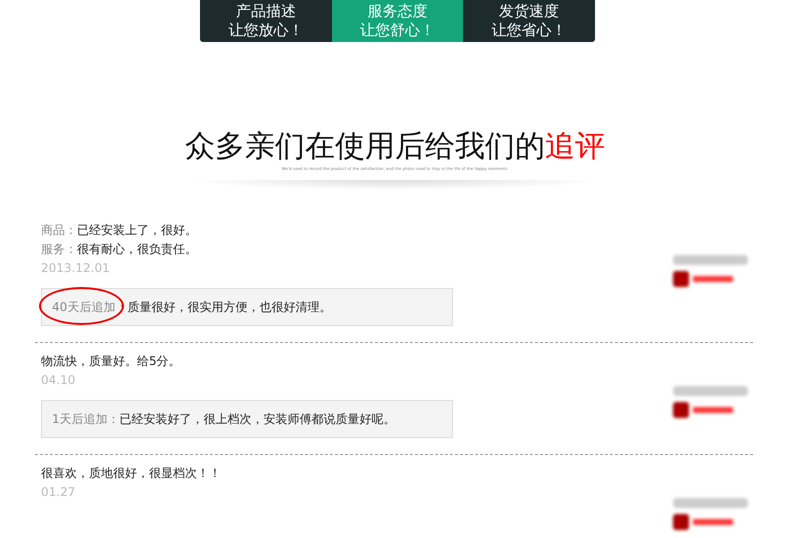 This screenshot has height=538, width=790. I want to click on review-text: 很喜欢，质地很好，很显档次！！, so click(131, 473).